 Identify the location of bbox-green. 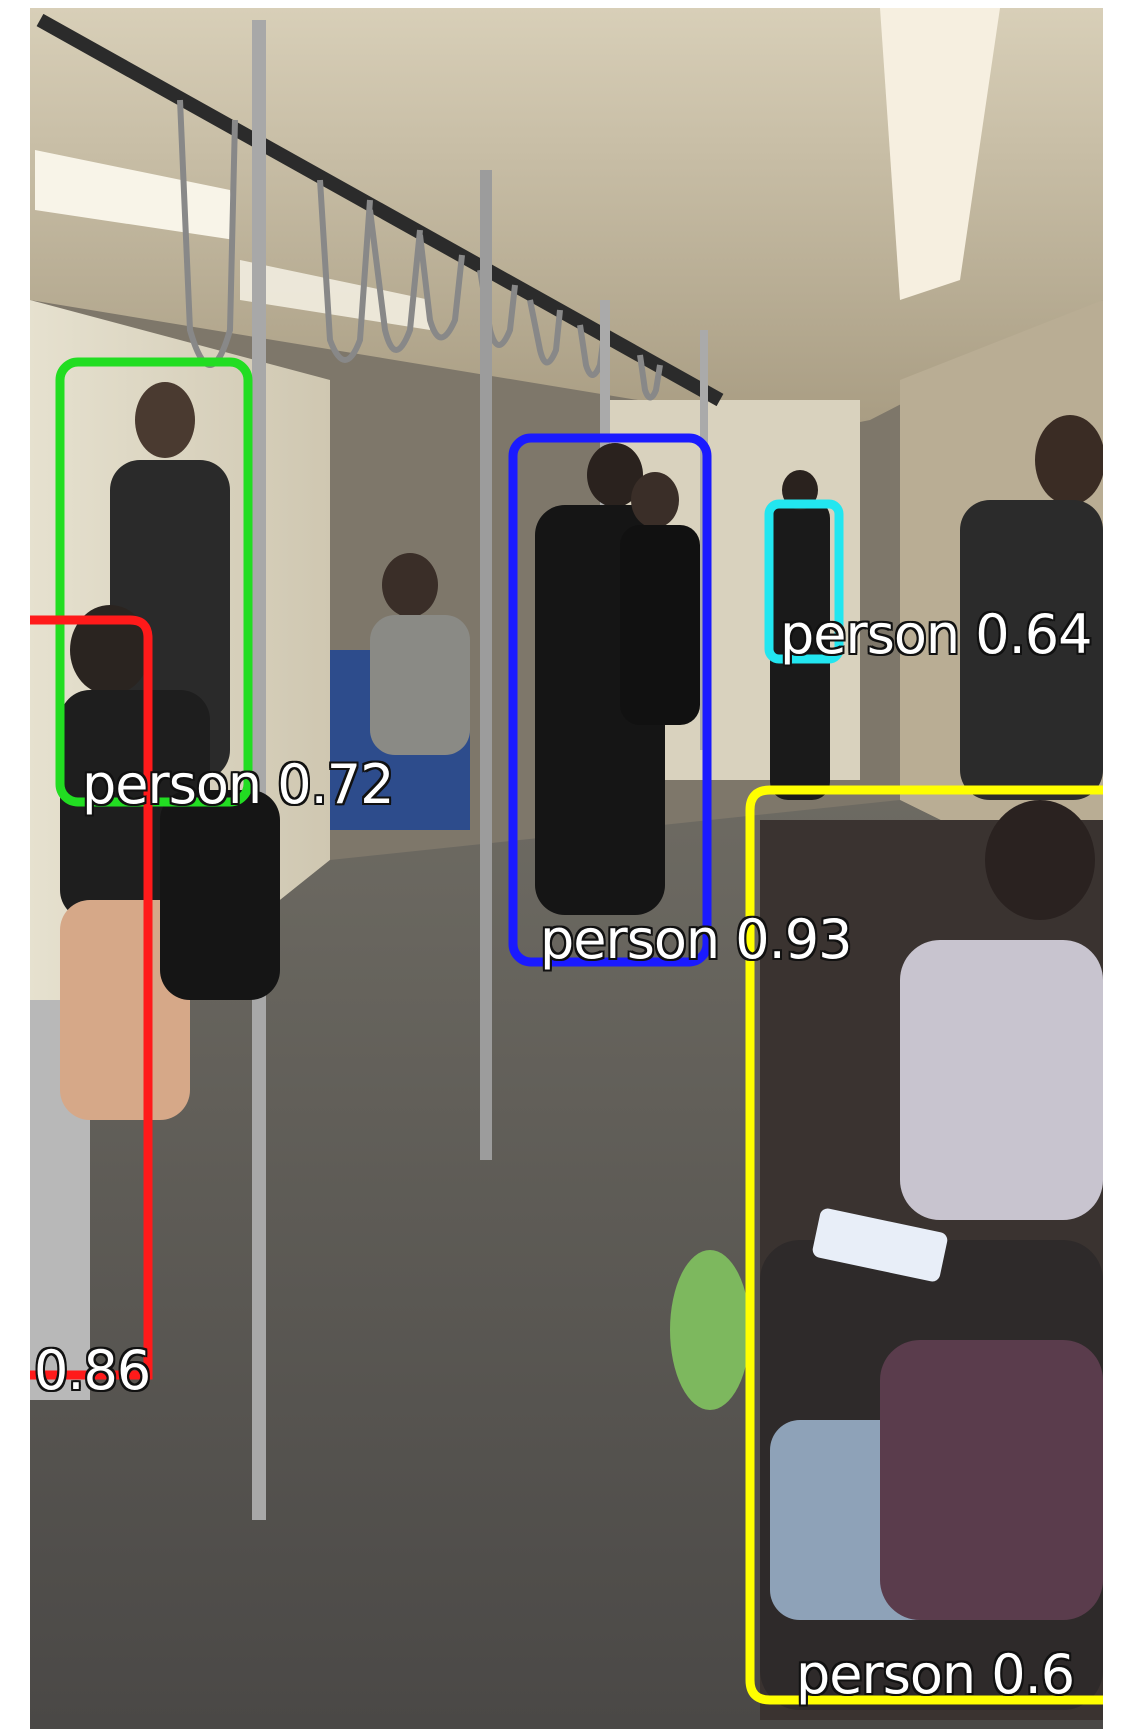
(154, 582).